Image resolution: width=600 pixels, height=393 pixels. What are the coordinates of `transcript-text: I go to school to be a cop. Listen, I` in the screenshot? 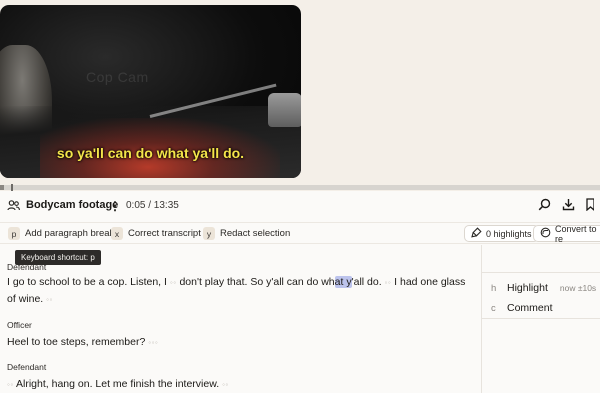 It's located at (87, 282).